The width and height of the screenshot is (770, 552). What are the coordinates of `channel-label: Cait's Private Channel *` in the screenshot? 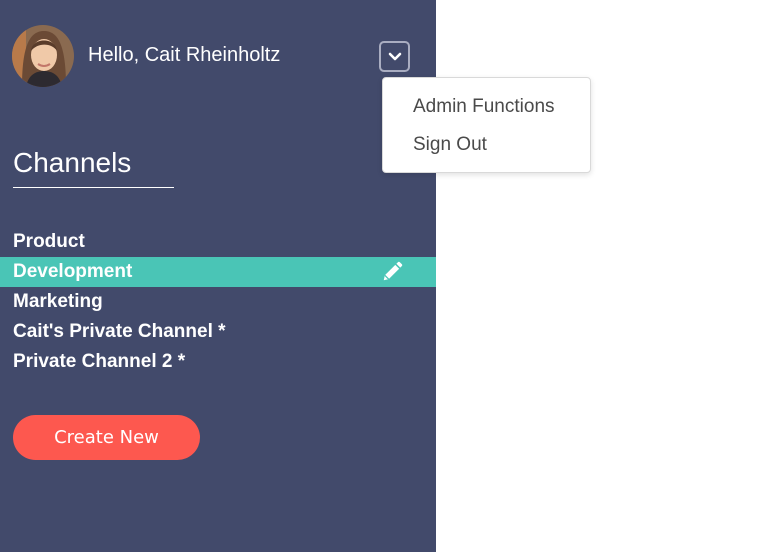 It's located at (119, 331).